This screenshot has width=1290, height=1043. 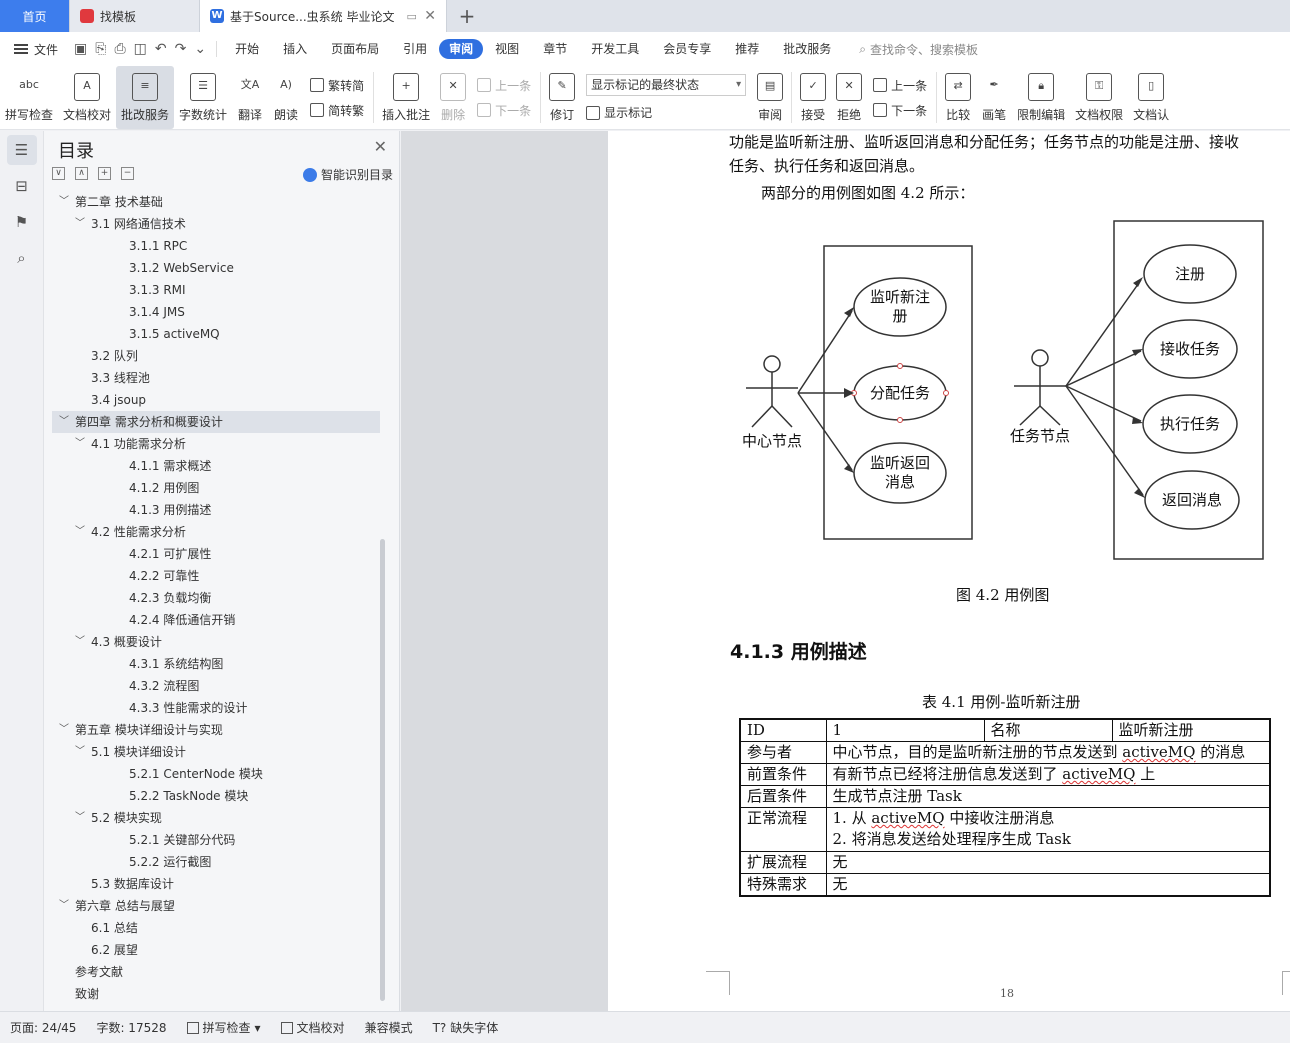 What do you see at coordinates (687, 49) in the screenshot?
I see `menu-member: 会员专享` at bounding box center [687, 49].